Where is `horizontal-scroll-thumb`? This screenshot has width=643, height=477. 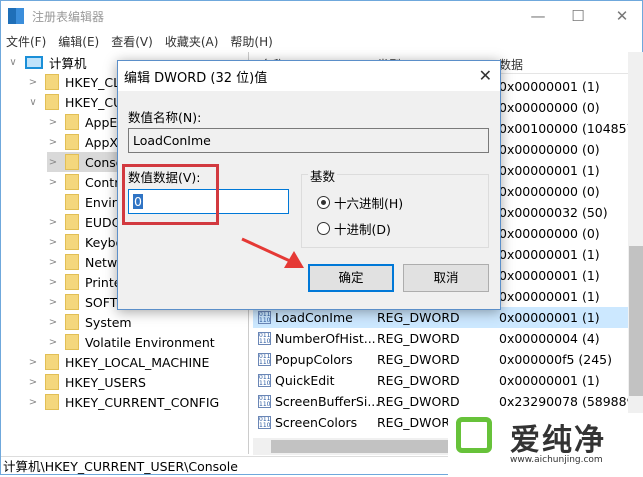 horizontal-scroll-thumb is located at coordinates (361, 446).